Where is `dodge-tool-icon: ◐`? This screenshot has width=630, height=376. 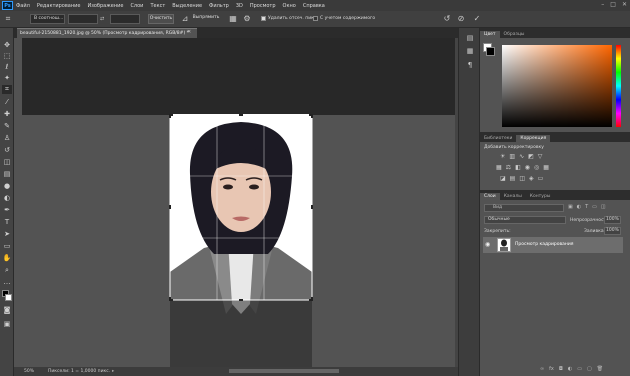
dodge-tool-icon: ◐ is located at coordinates (7, 198).